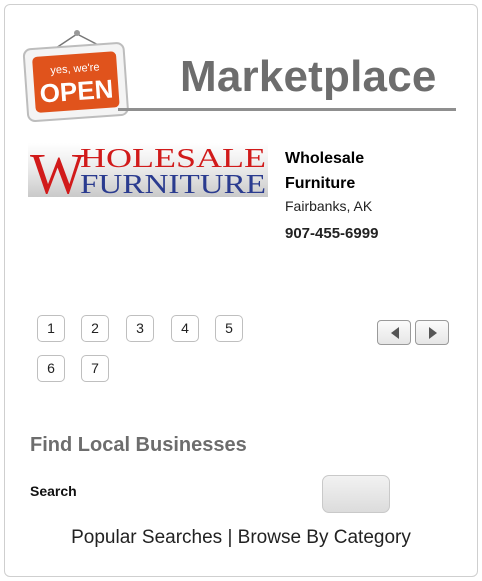 The image size is (482, 581). Describe the element at coordinates (360, 171) in the screenshot. I see `business-name: Wholesale Furniture` at that location.